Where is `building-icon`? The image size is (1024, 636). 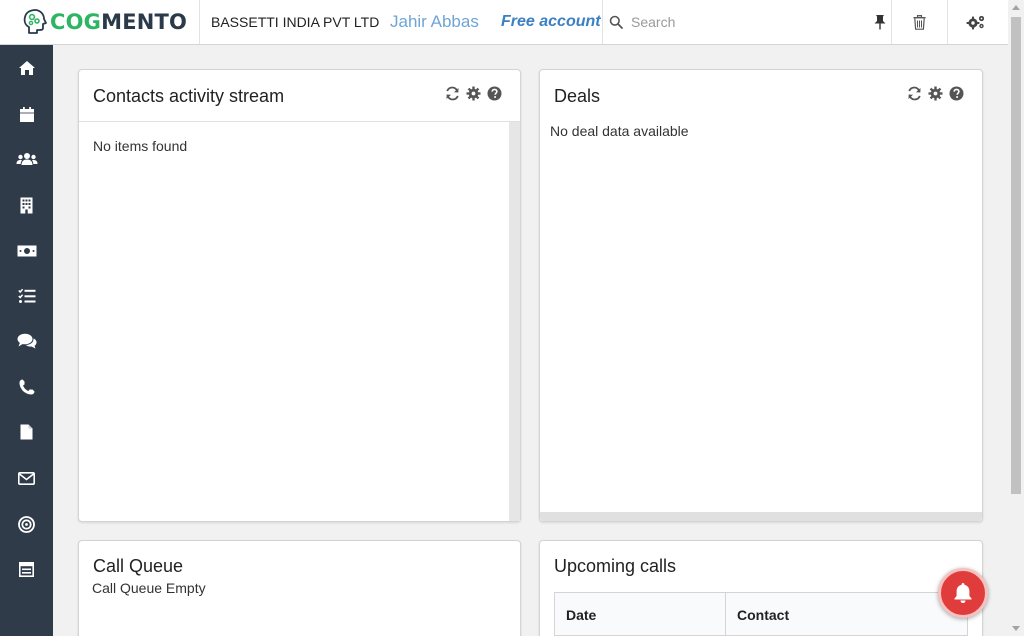 building-icon is located at coordinates (26, 205).